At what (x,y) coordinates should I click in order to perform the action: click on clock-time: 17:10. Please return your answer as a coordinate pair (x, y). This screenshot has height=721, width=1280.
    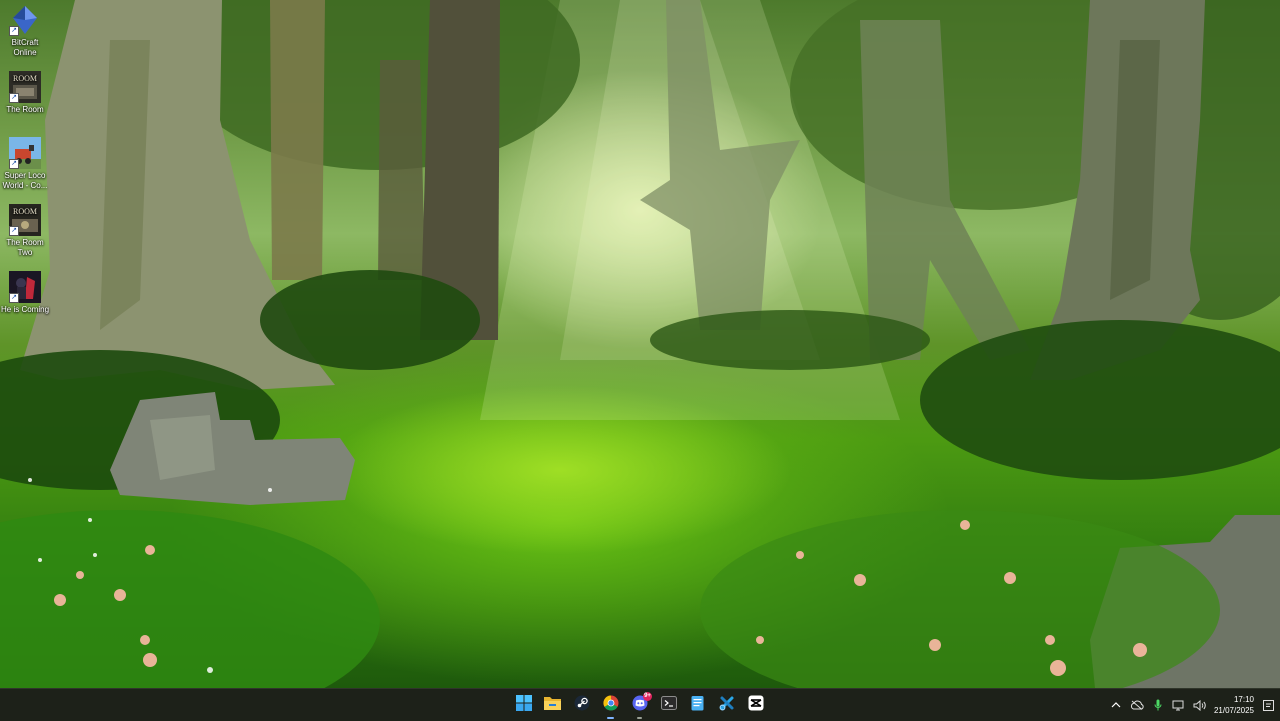
    Looking at the image, I should click on (1243, 699).